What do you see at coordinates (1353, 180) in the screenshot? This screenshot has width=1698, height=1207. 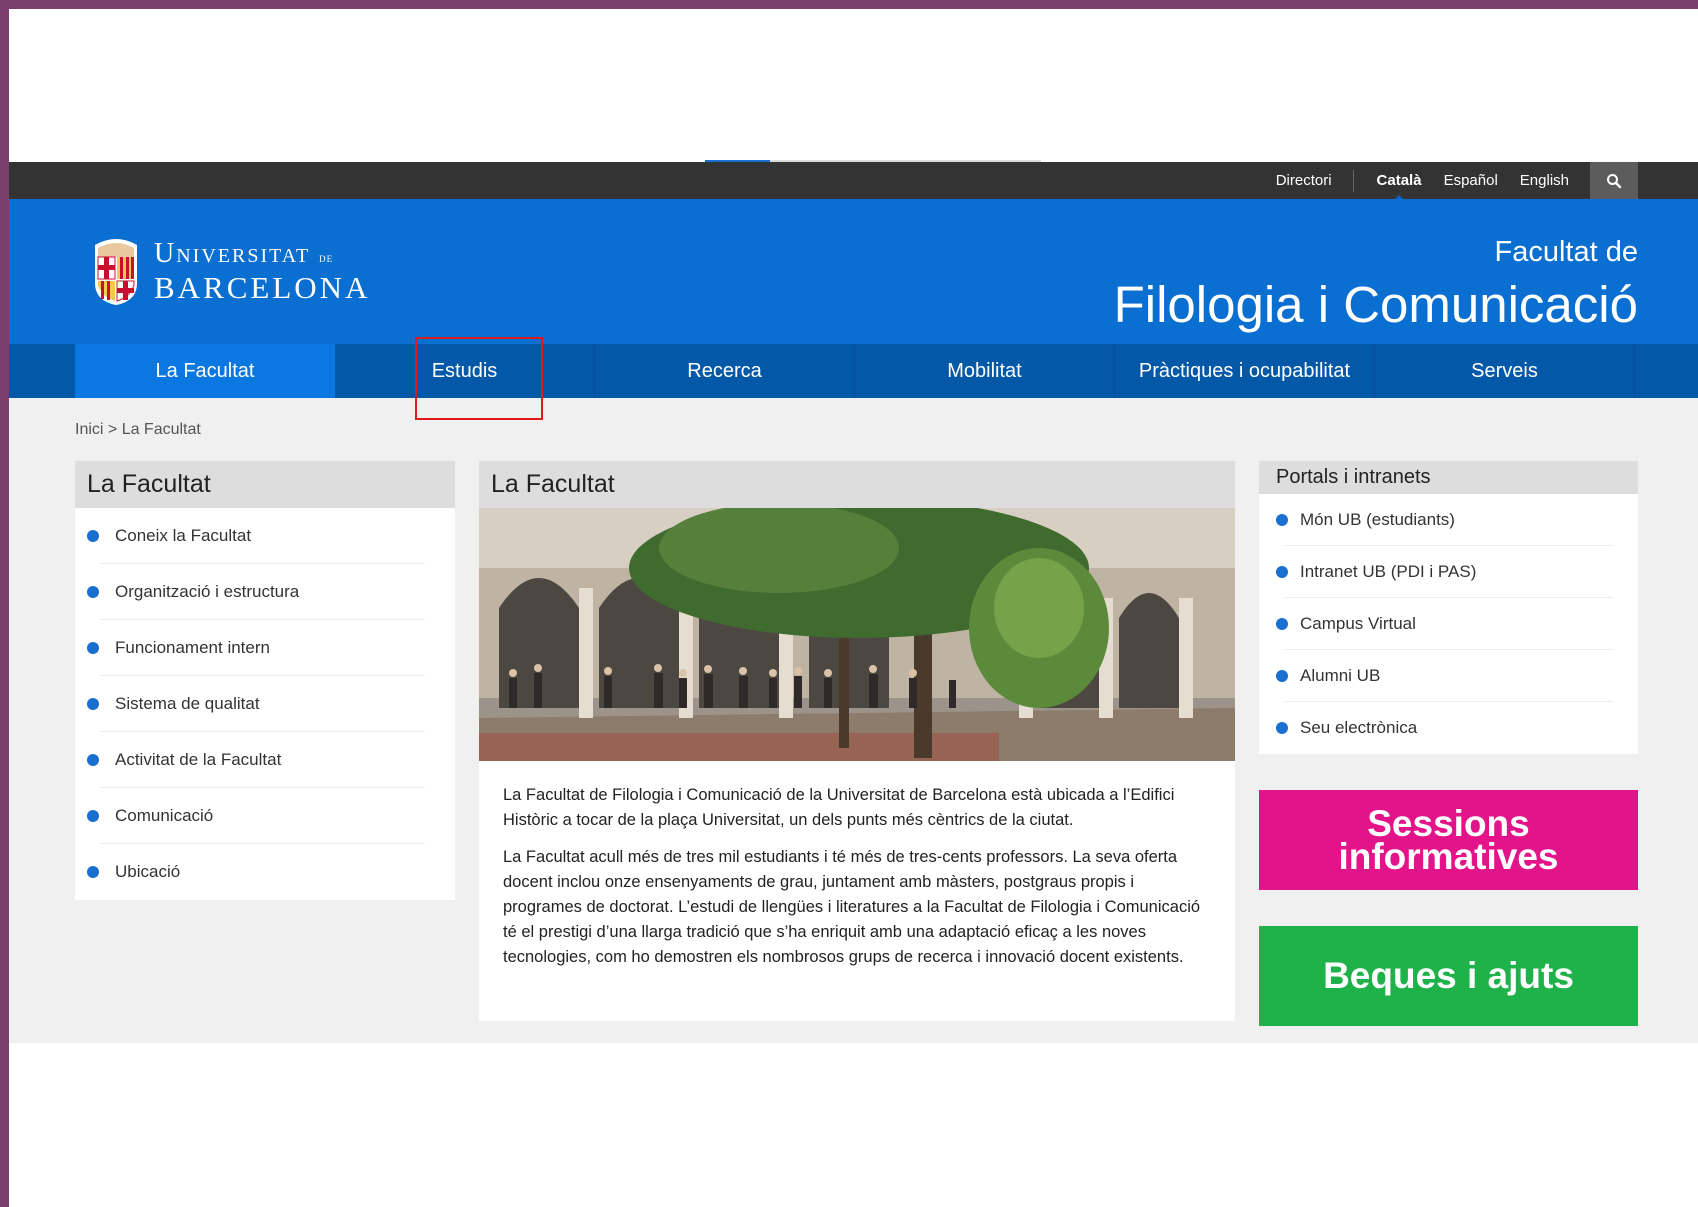 I see `divider` at bounding box center [1353, 180].